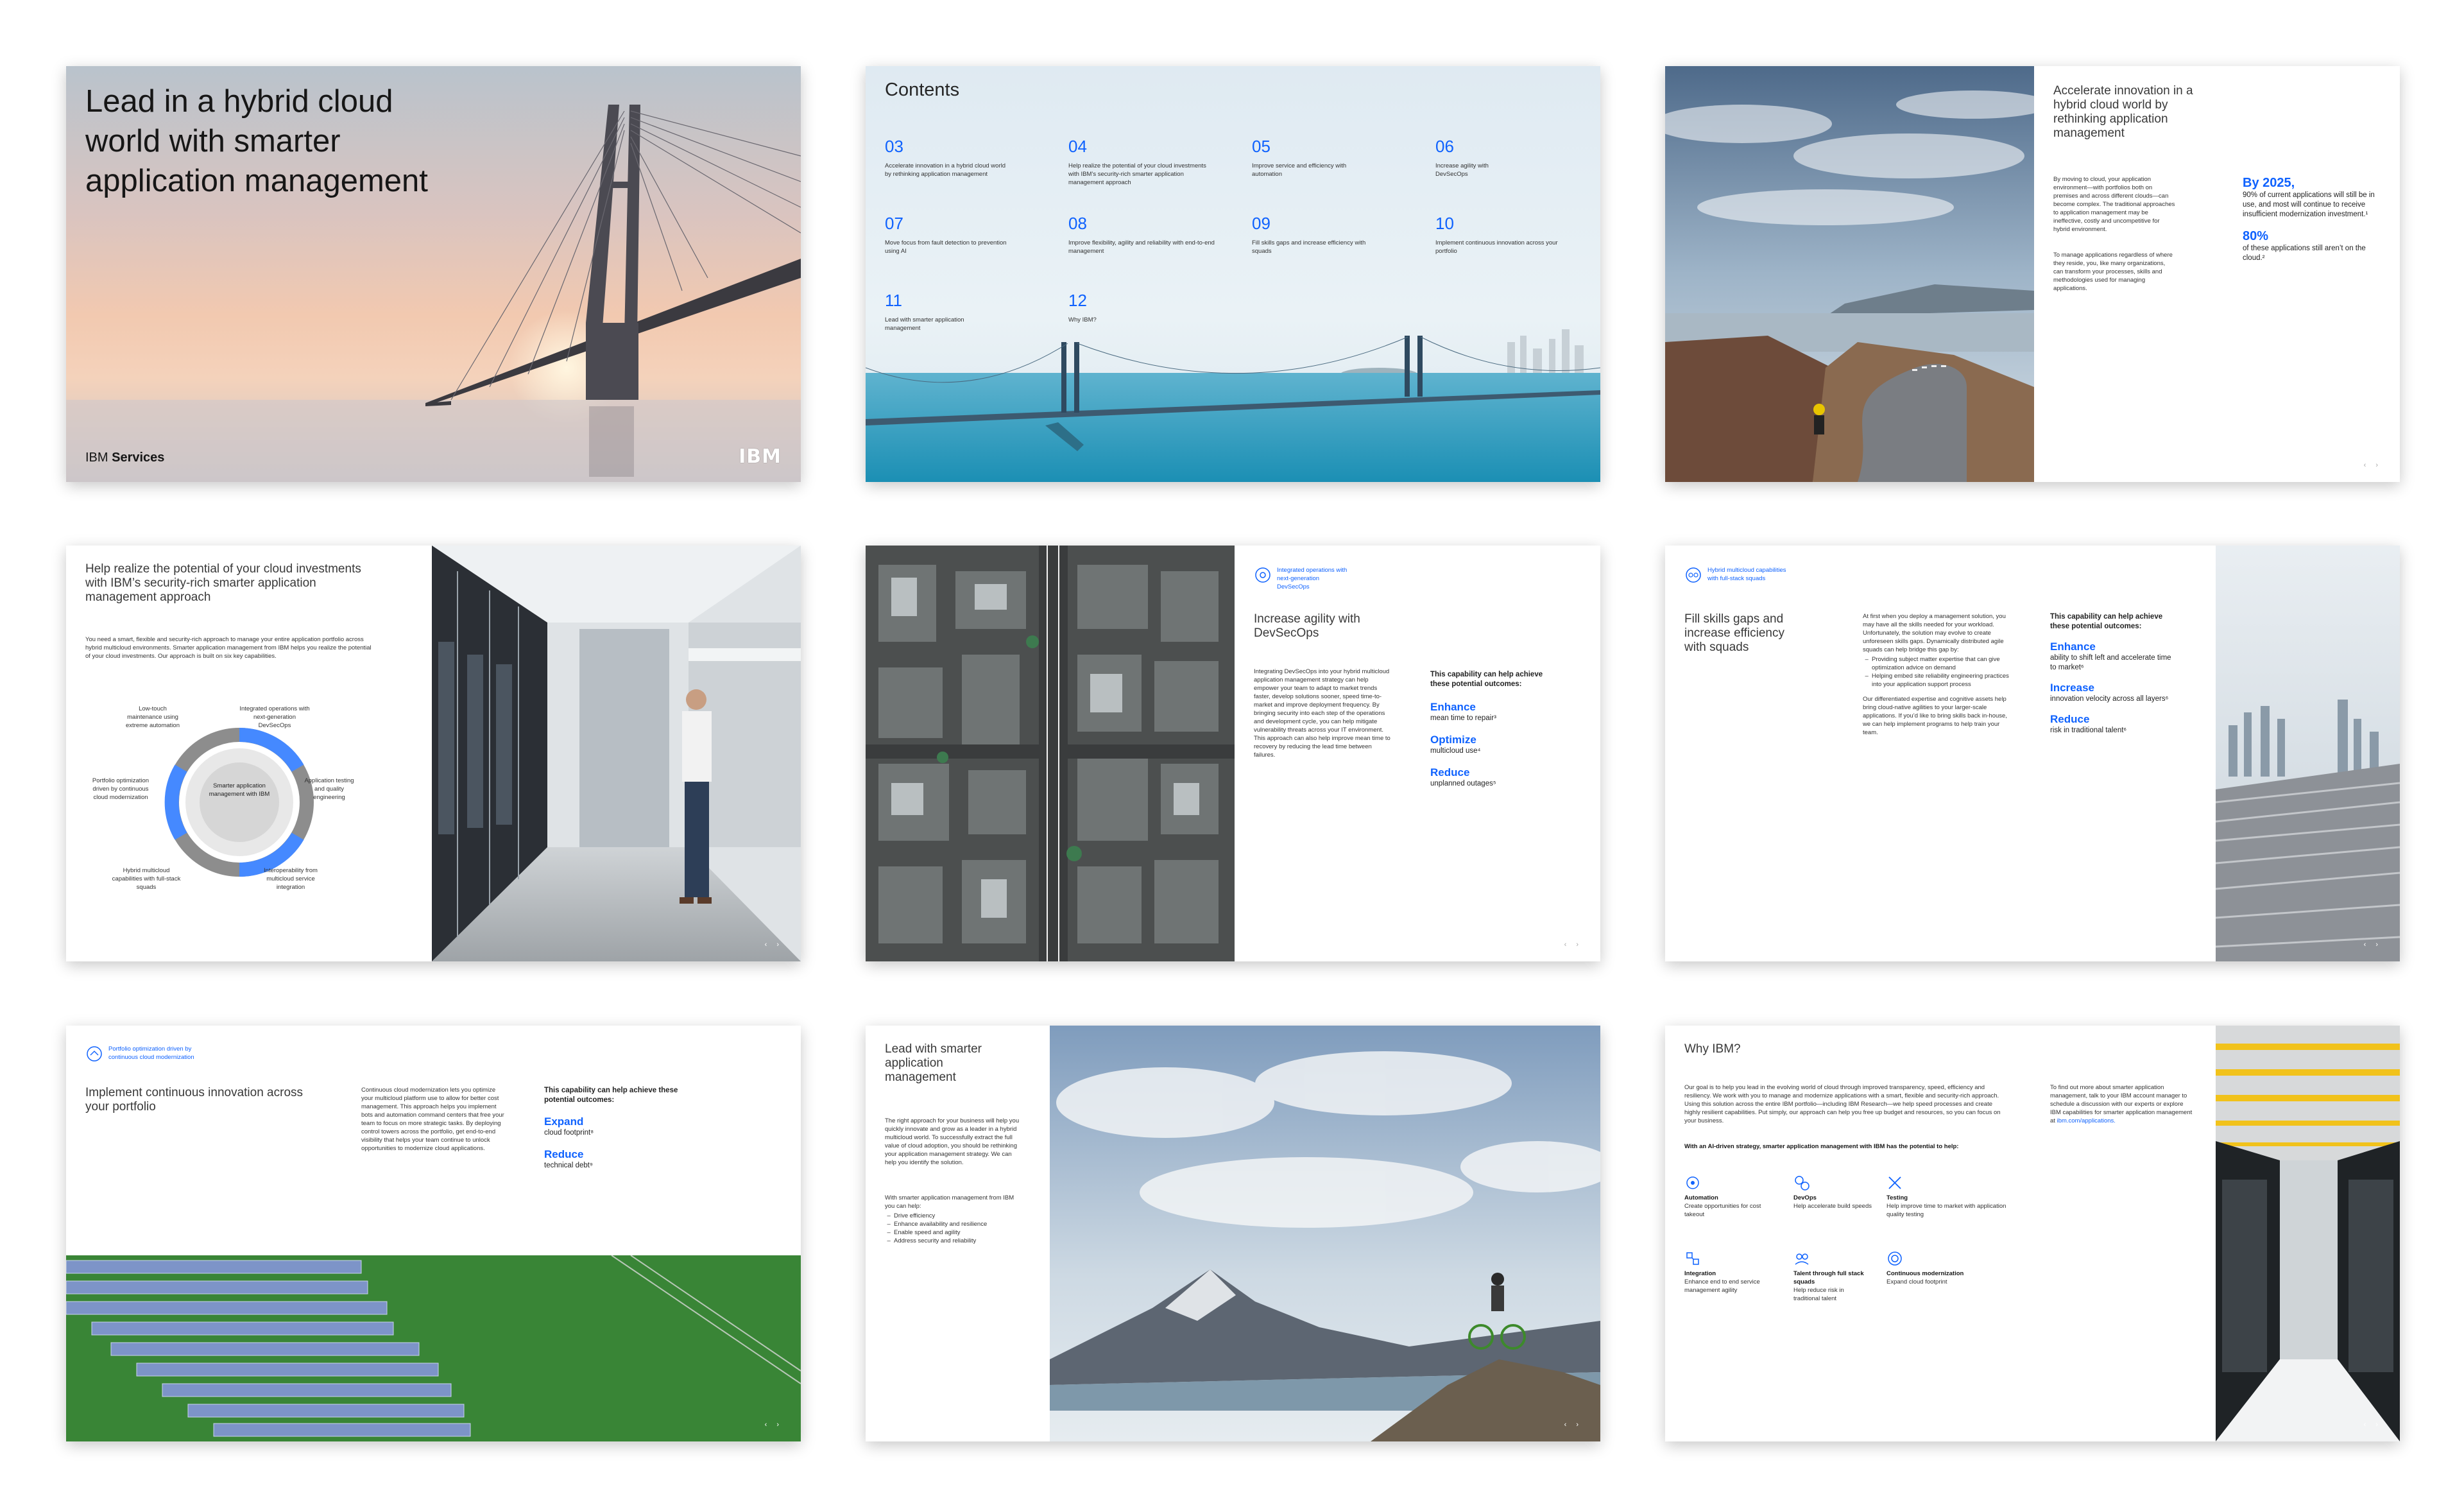 The width and height of the screenshot is (2464, 1505). I want to click on cover-title-line-3: application management, so click(257, 181).